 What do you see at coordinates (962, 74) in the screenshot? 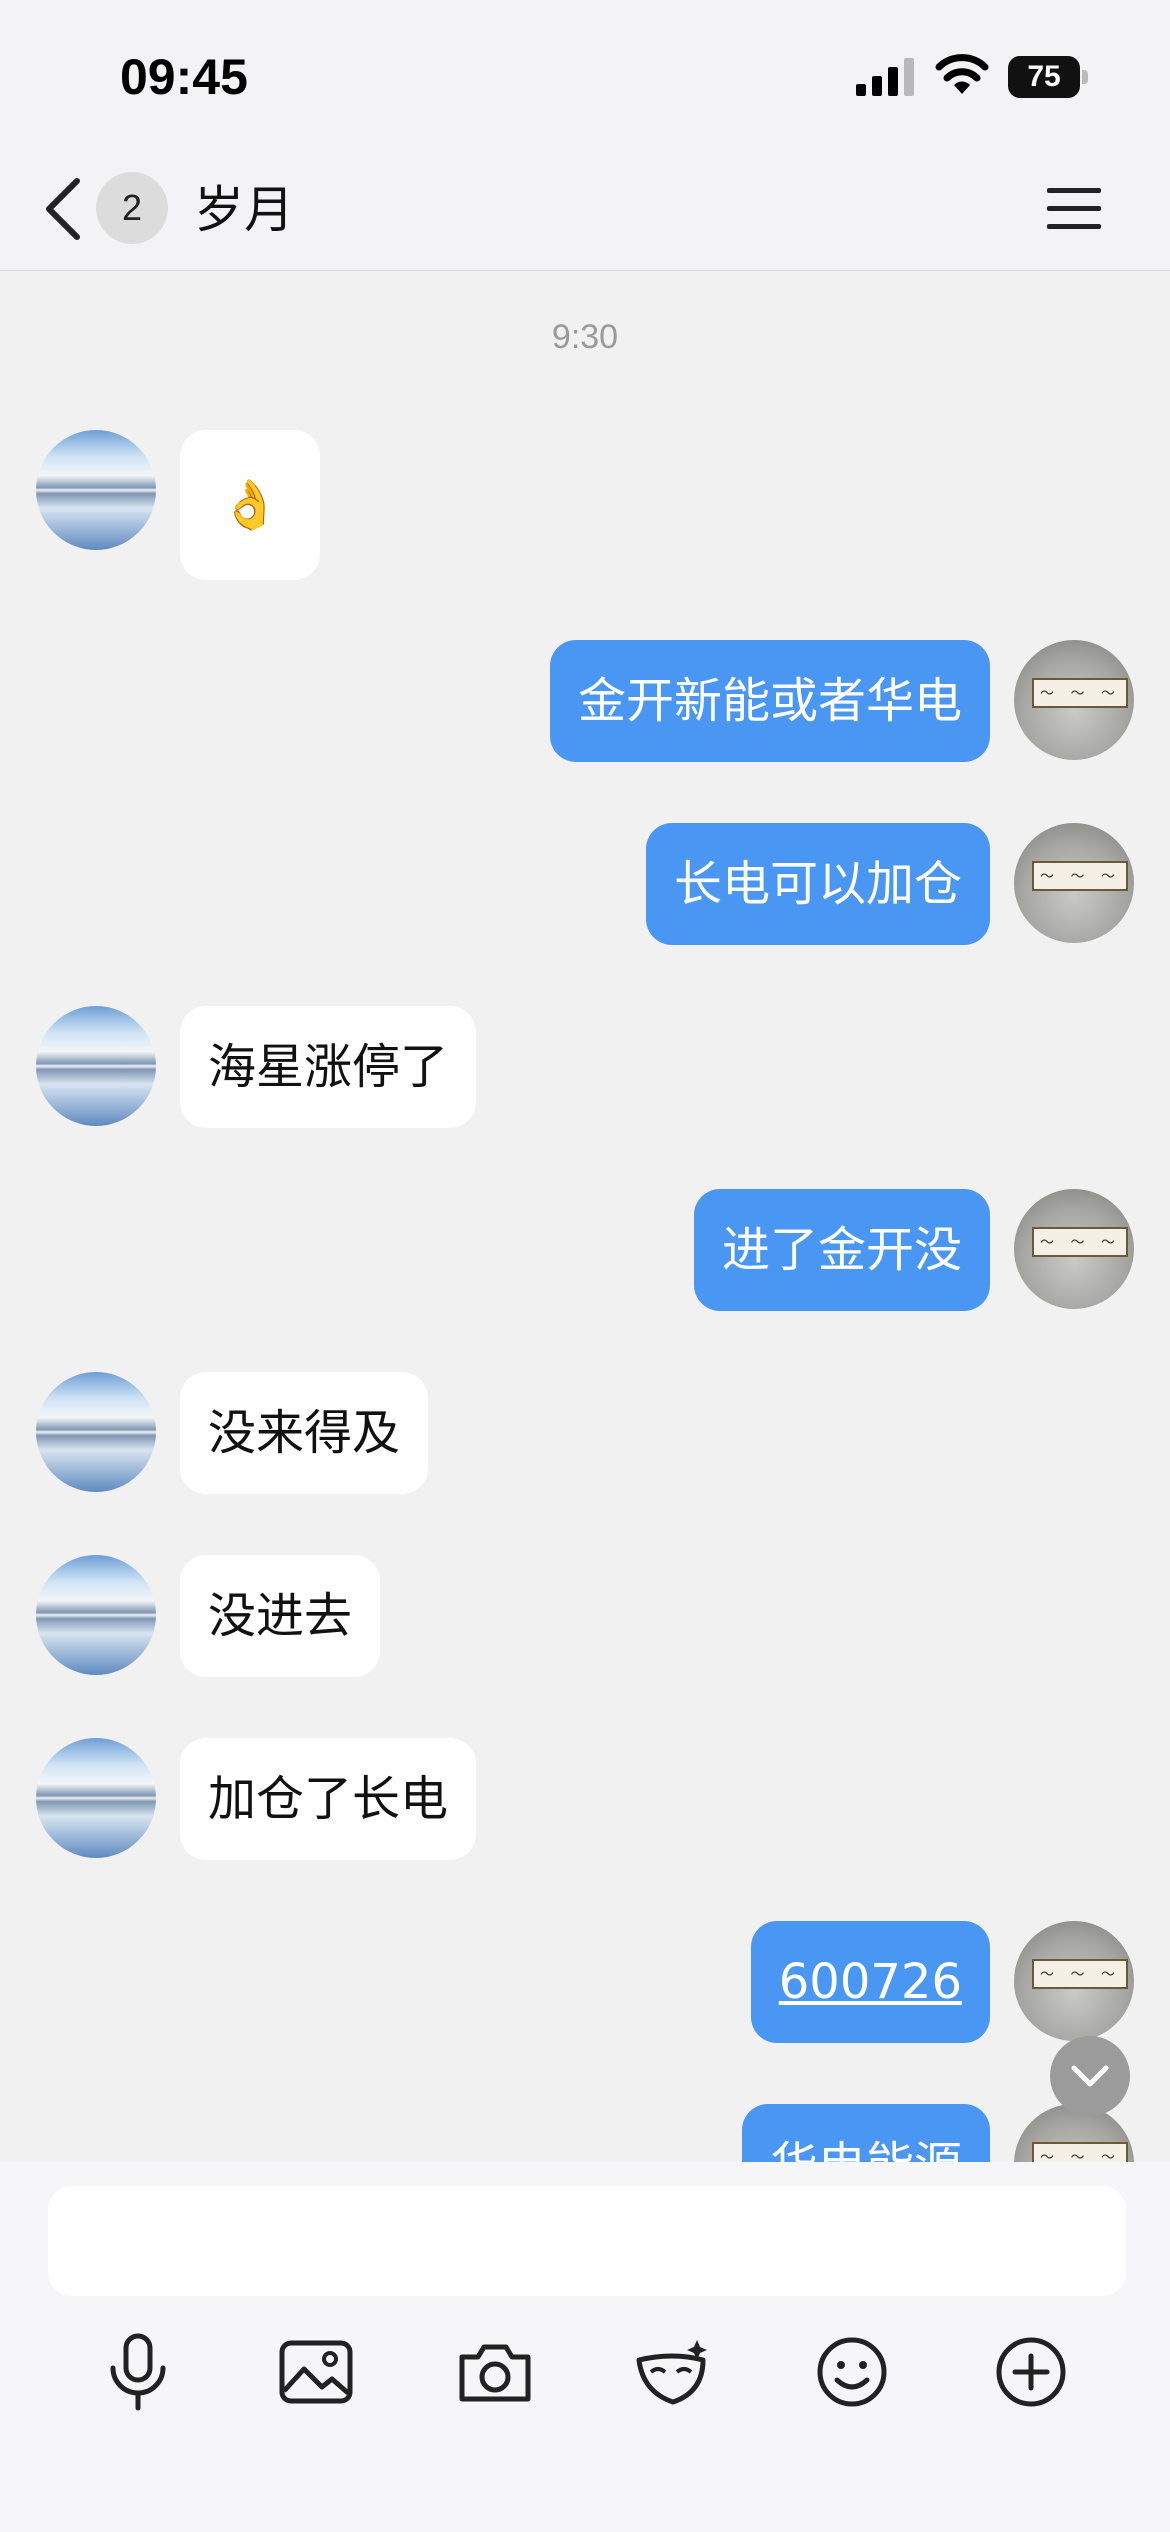
I see `wifi-icon` at bounding box center [962, 74].